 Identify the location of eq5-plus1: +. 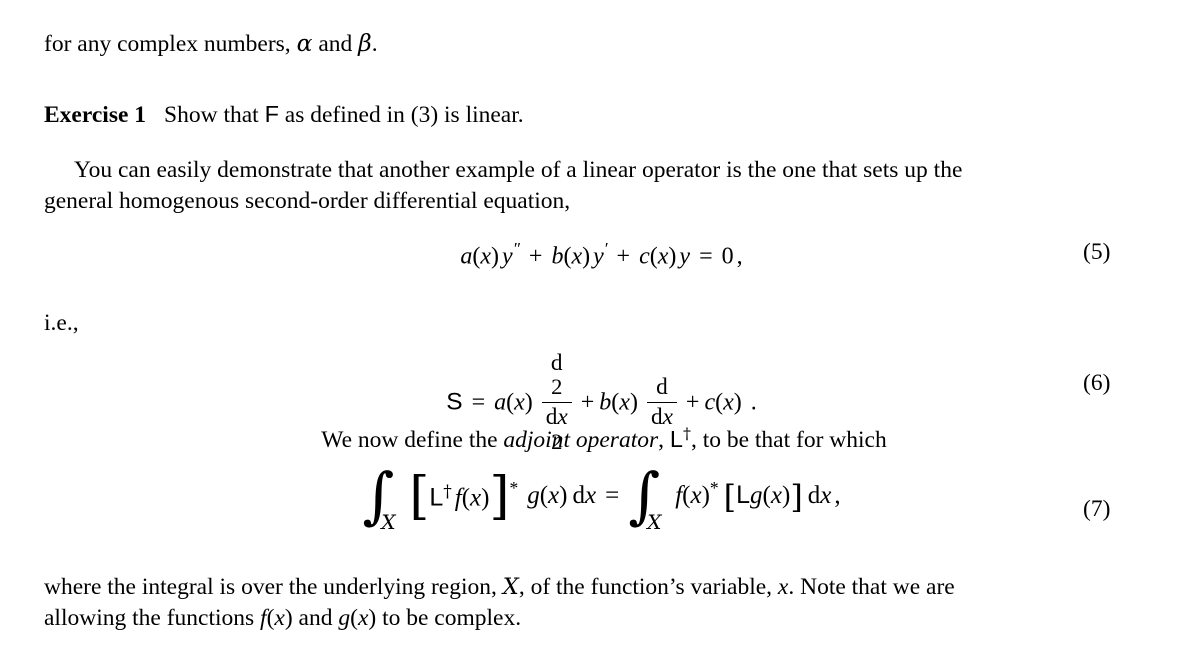
(535, 256).